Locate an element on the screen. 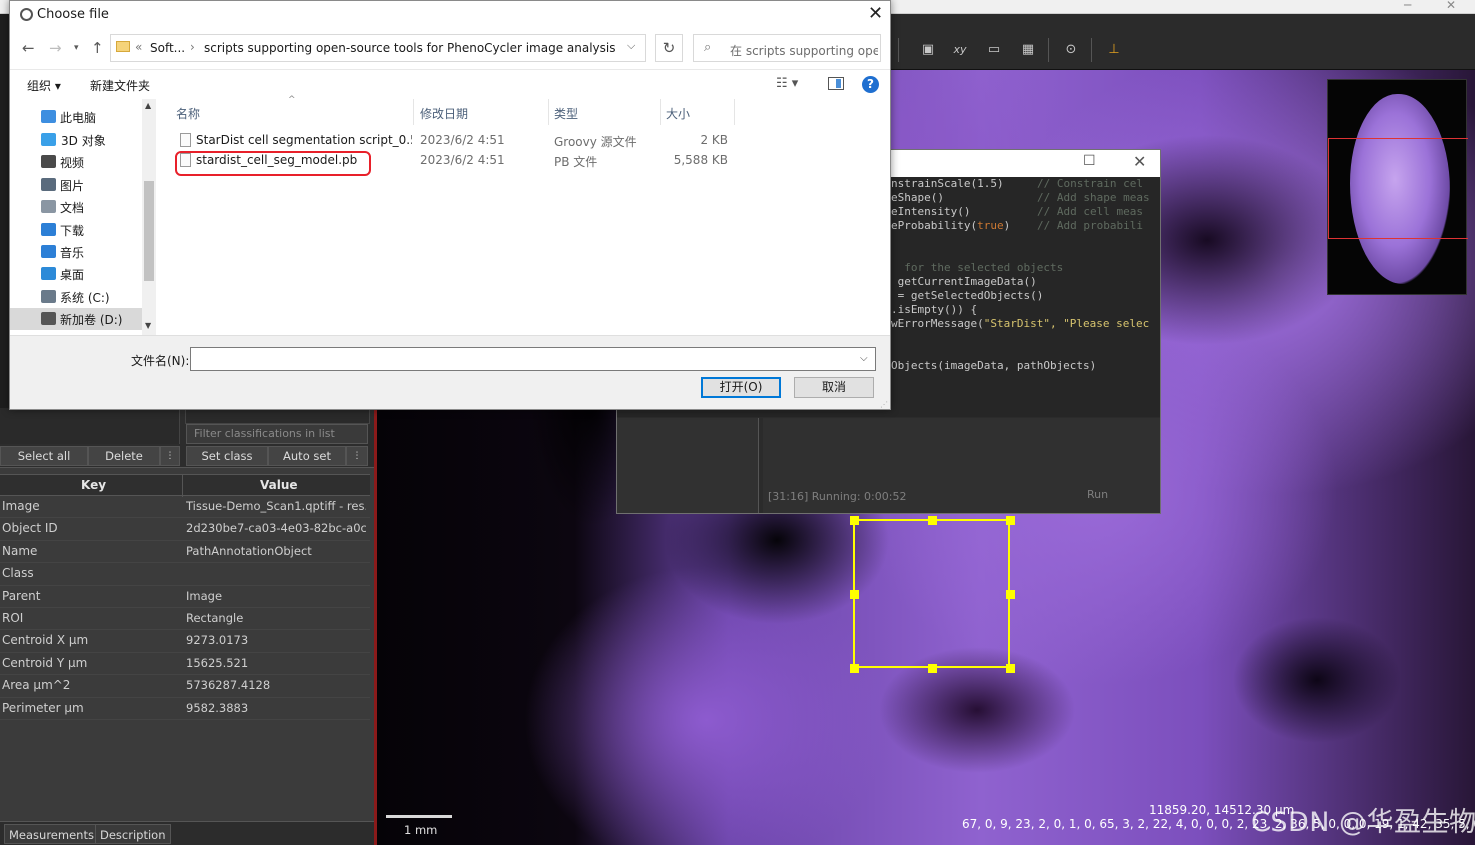 The image size is (1475, 845). grid-icon: ▦ is located at coordinates (1028, 50).